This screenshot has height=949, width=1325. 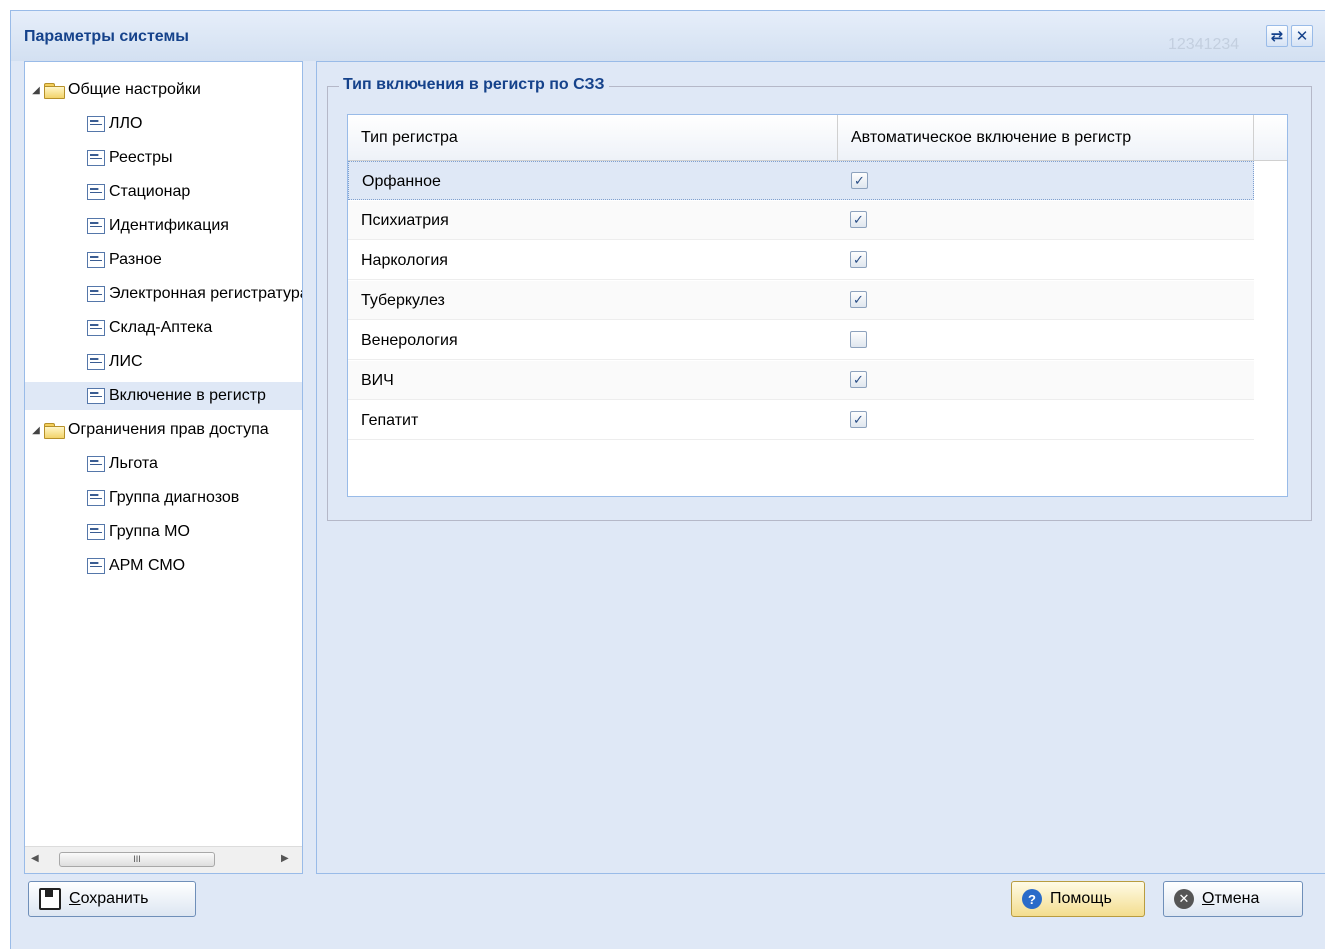 What do you see at coordinates (404, 260) in the screenshot?
I see `register-type-cell: Наркология` at bounding box center [404, 260].